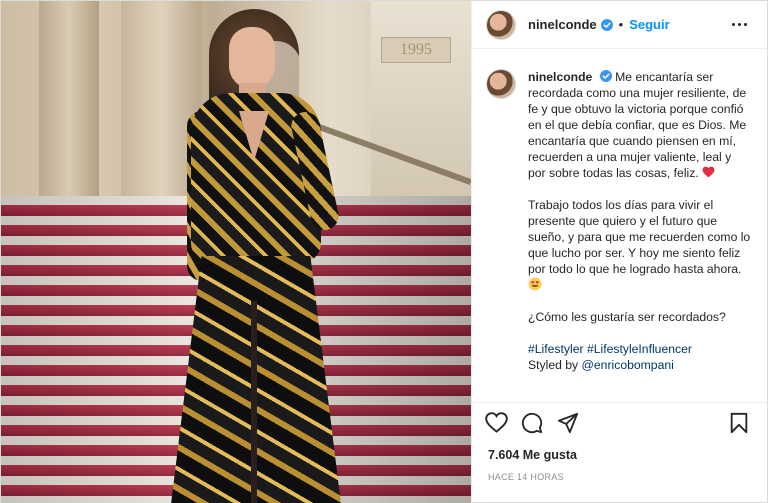  Describe the element at coordinates (568, 423) in the screenshot. I see `paper-plane-icon` at that location.